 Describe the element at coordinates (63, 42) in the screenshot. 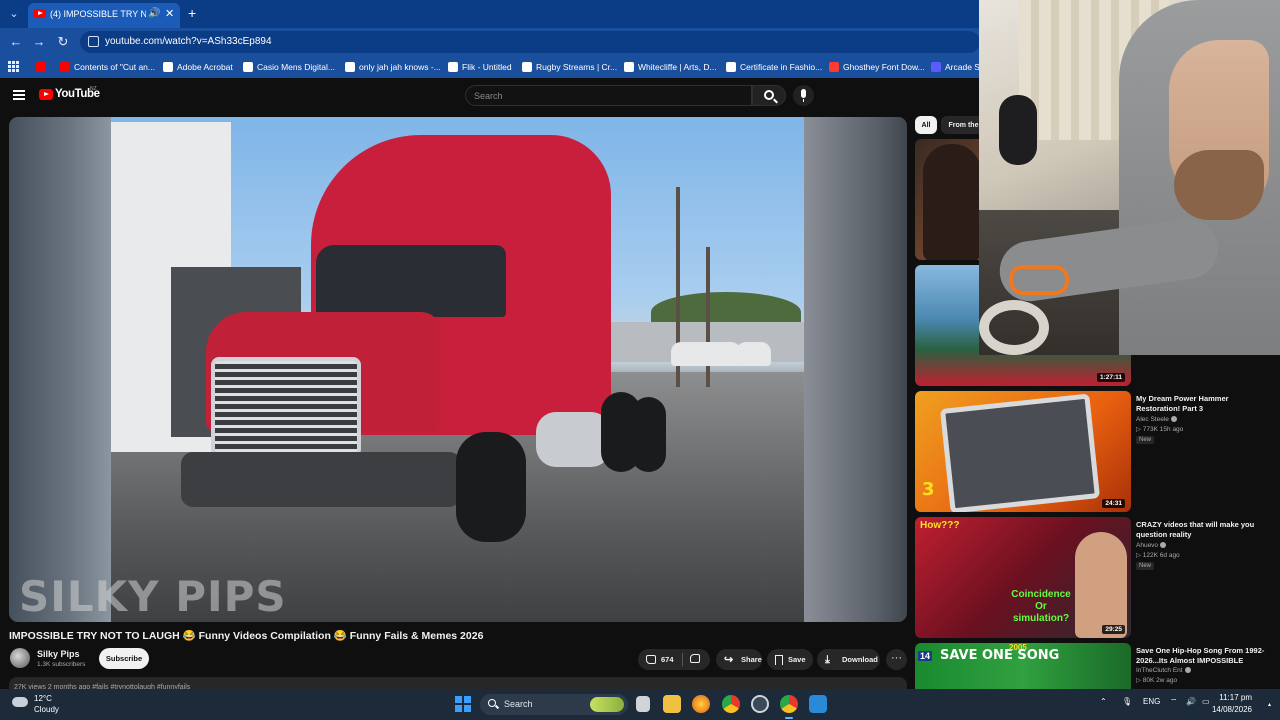

I see `reload-icon: ↻` at that location.